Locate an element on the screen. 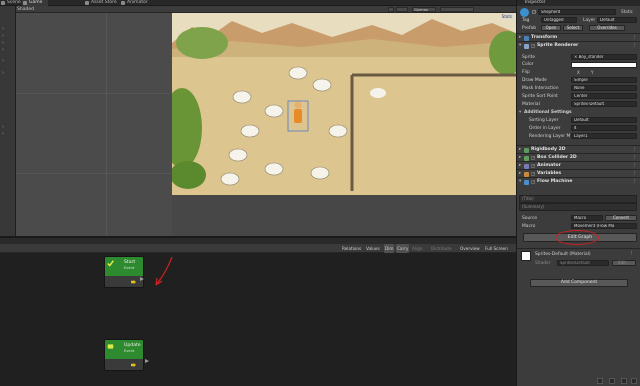 The width and height of the screenshot is (640, 386). shading-mode-dropdown: Shaded is located at coordinates (25, 9).